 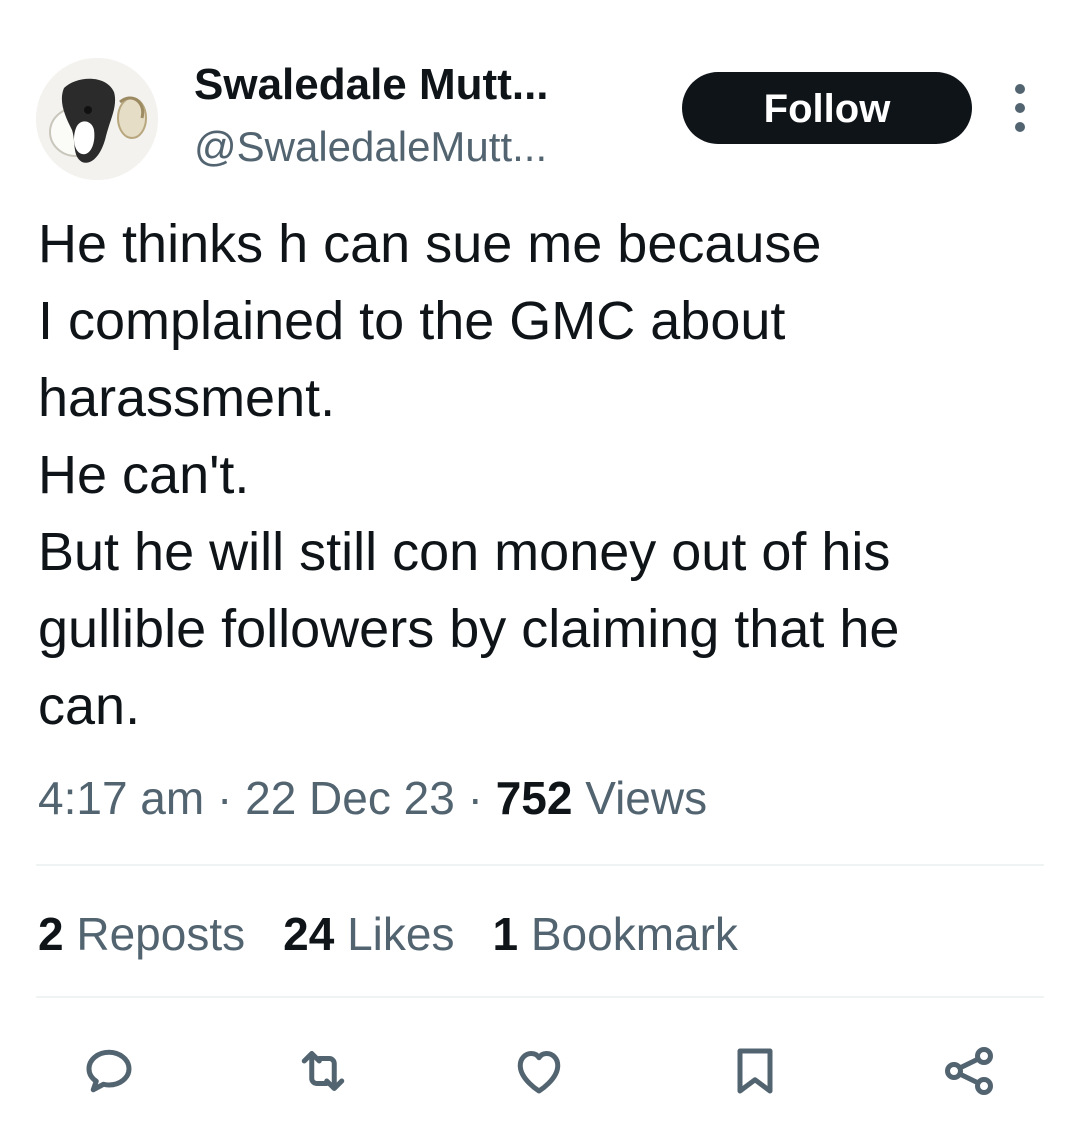 I want to click on share-button, so click(x=969, y=1071).